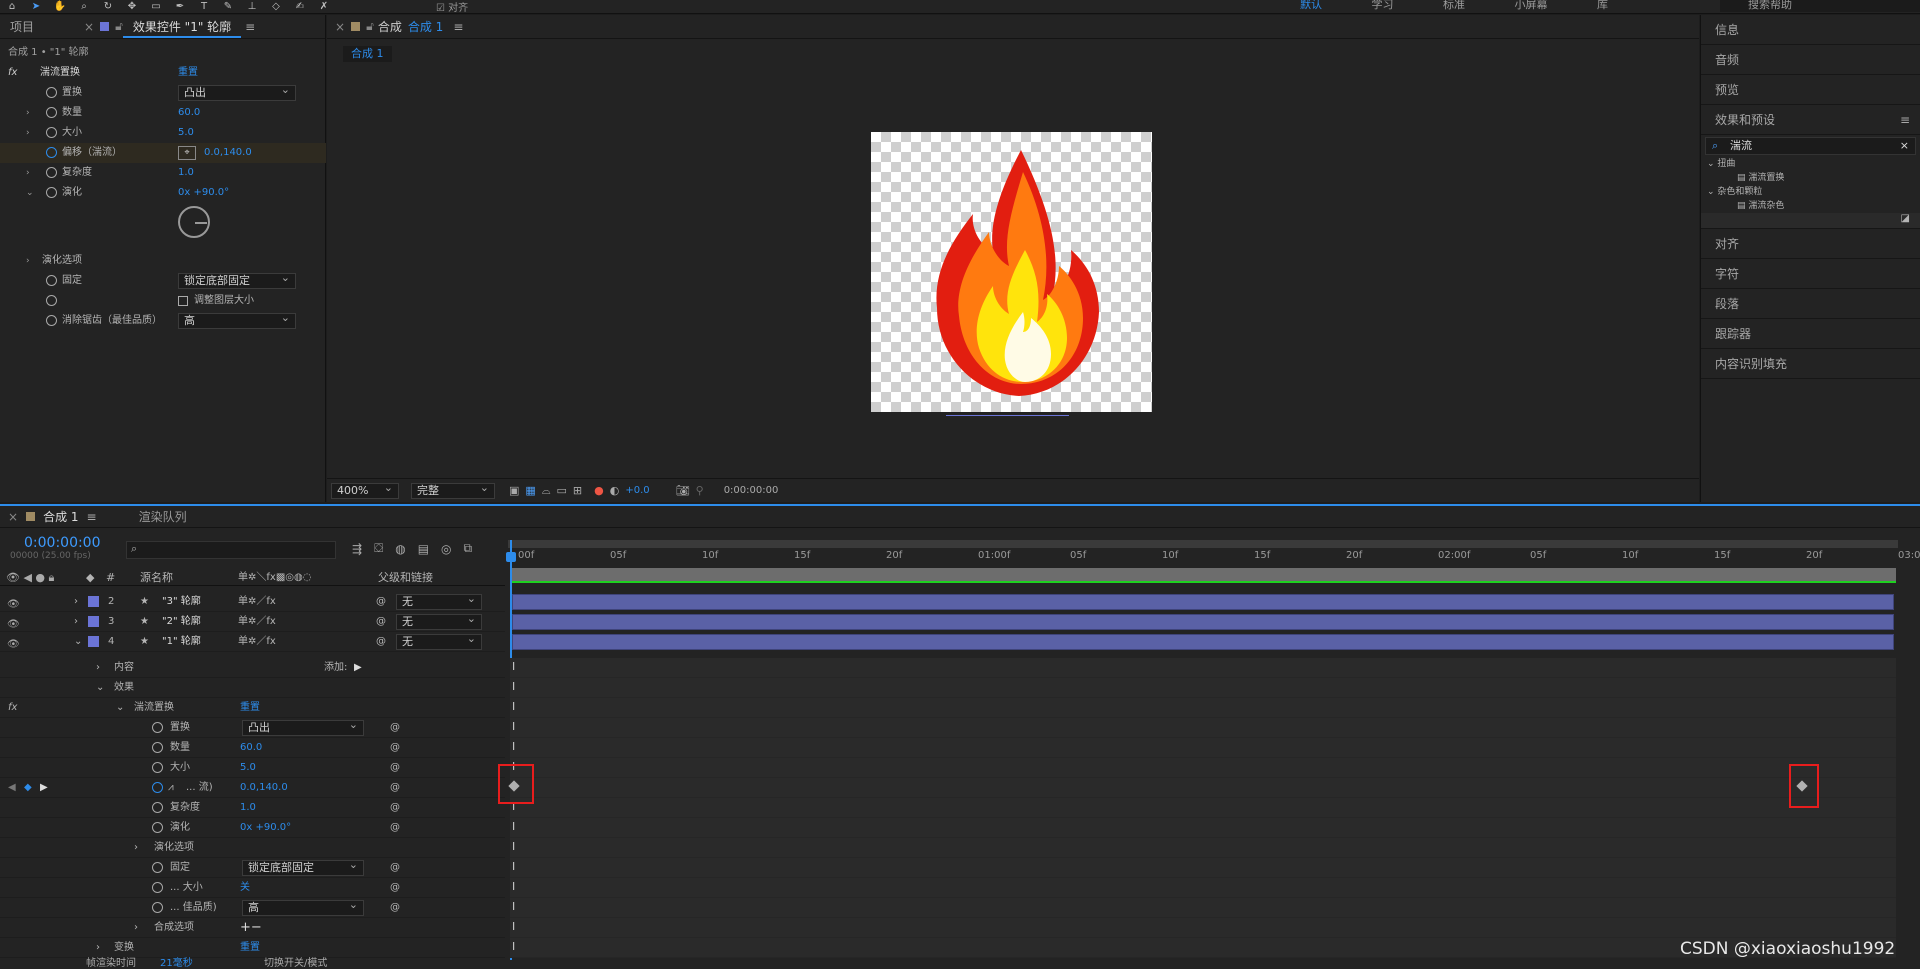 The height and width of the screenshot is (969, 1920). What do you see at coordinates (439, 621) in the screenshot?
I see `parent-dropdown: 无` at bounding box center [439, 621].